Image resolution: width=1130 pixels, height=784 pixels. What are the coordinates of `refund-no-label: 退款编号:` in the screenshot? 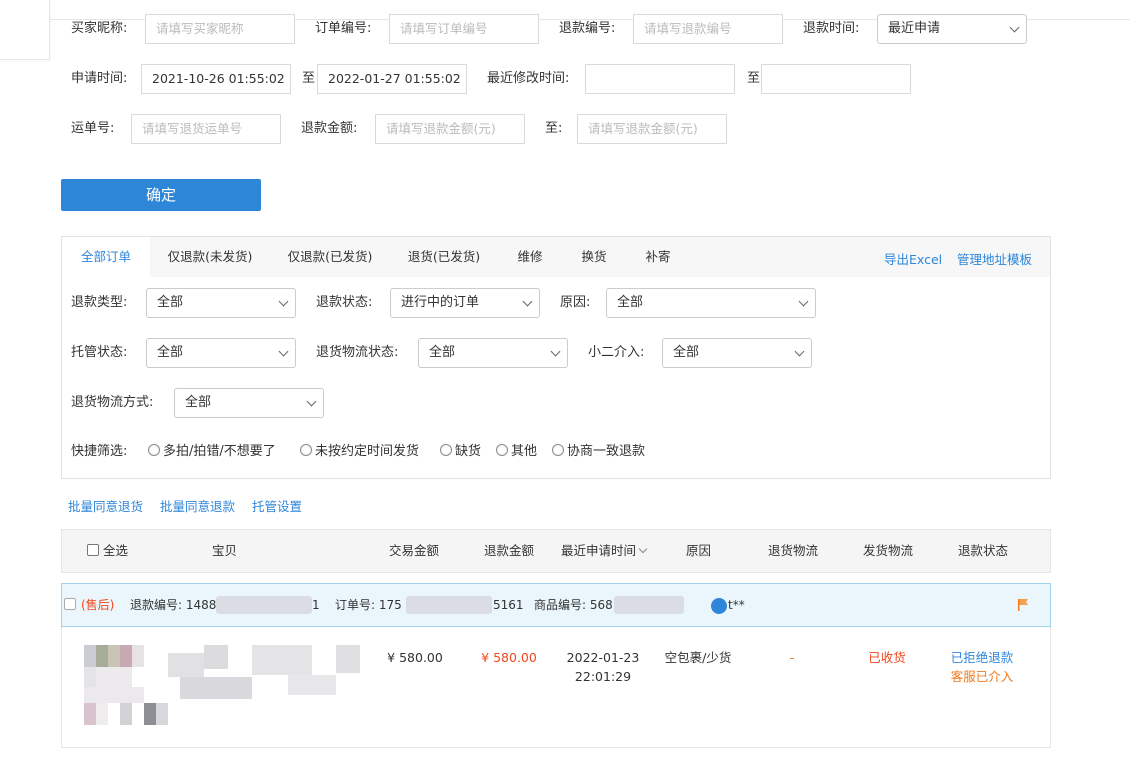 It's located at (587, 28).